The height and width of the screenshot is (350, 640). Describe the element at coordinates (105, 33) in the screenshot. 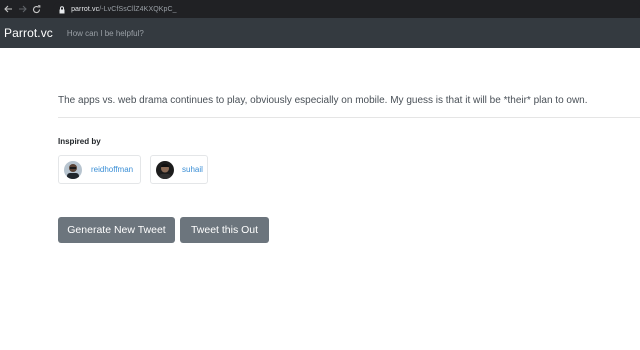

I see `help-prompt-link: How can I be helpful?` at that location.